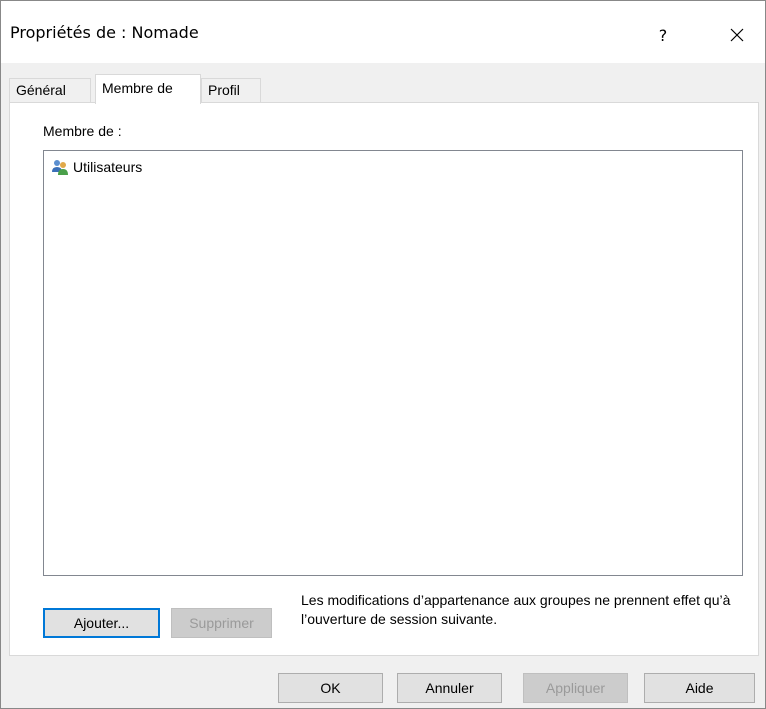 The width and height of the screenshot is (766, 709). I want to click on tab-profile: Profil, so click(231, 90).